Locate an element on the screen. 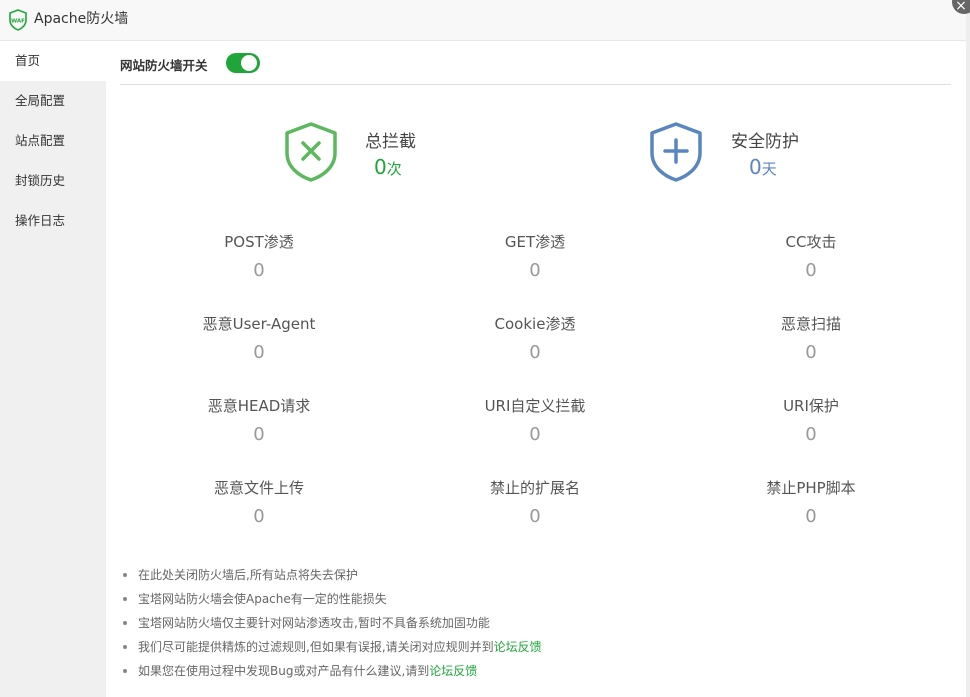 The height and width of the screenshot is (697, 970). shield-plus-icon is located at coordinates (676, 152).